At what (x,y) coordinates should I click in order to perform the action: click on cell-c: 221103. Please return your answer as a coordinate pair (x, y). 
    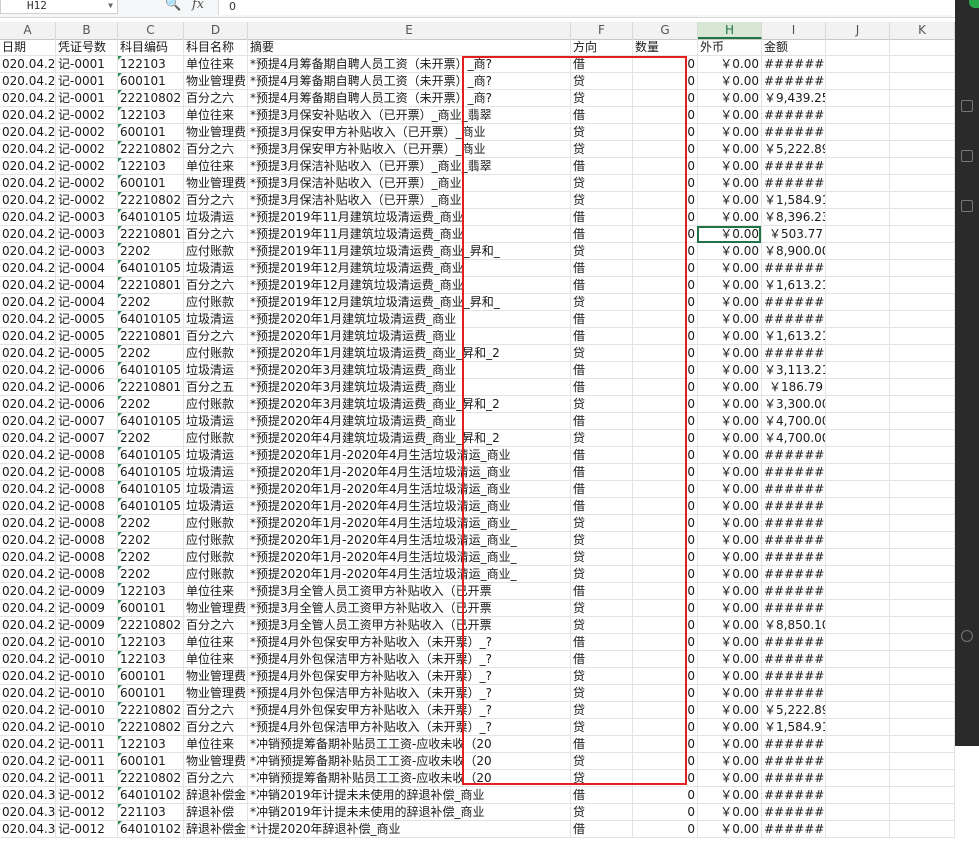
    Looking at the image, I should click on (151, 812).